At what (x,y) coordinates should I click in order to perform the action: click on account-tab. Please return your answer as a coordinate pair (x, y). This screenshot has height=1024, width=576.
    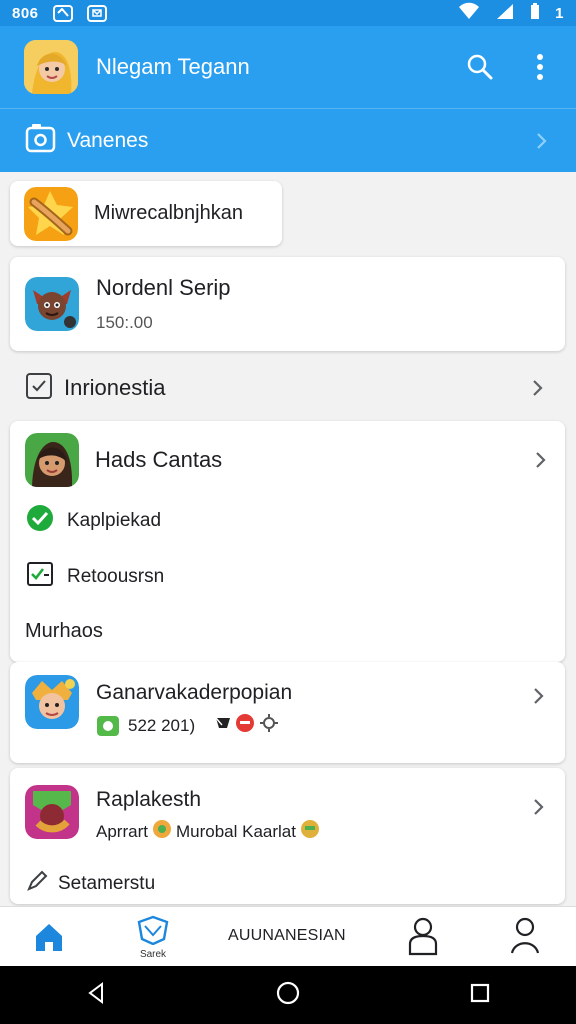
    Looking at the image, I should click on (525, 938).